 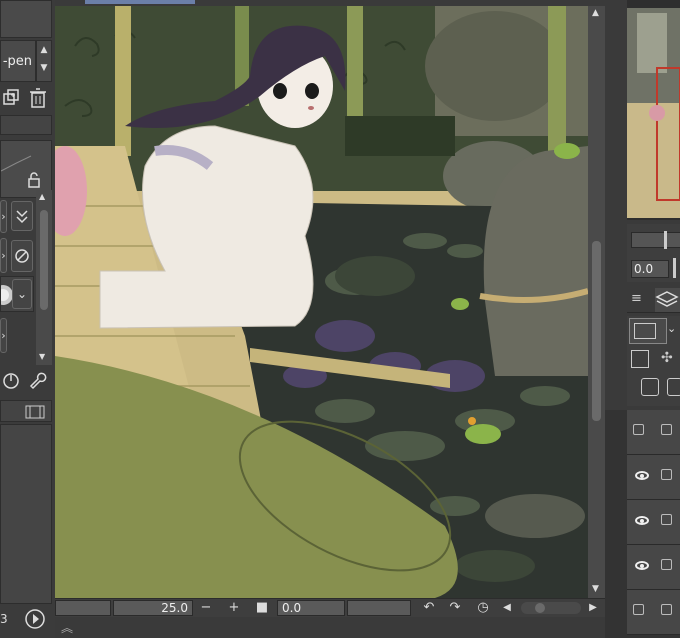 I want to click on left-tool-panel: -pen ▲ ▼ › › ⌄ › ▲ ▼ 3, so click(x=27, y=319).